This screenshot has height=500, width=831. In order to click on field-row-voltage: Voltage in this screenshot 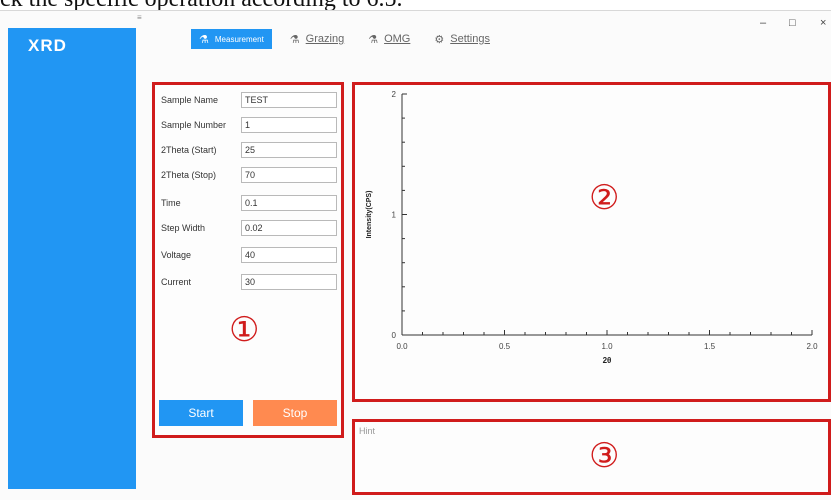, I will do `click(251, 256)`.